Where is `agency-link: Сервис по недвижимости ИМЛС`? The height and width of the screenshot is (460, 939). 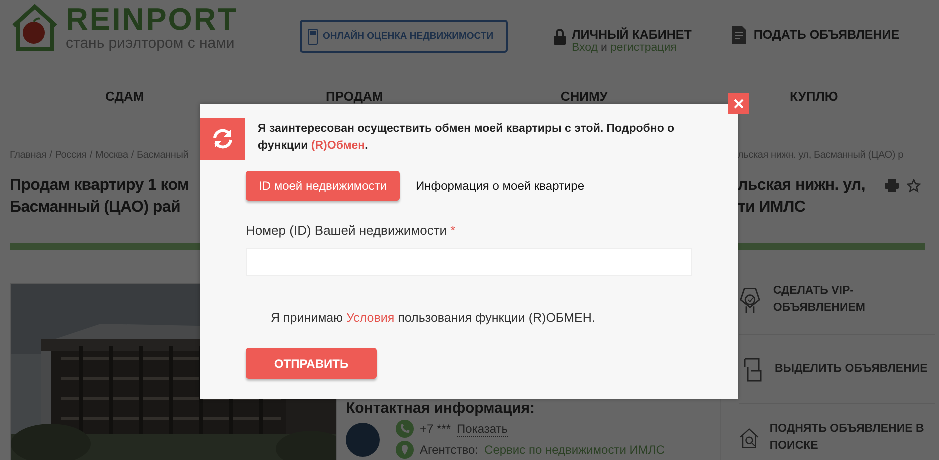
agency-link: Сервис по недвижимости ИМЛС is located at coordinates (574, 450).